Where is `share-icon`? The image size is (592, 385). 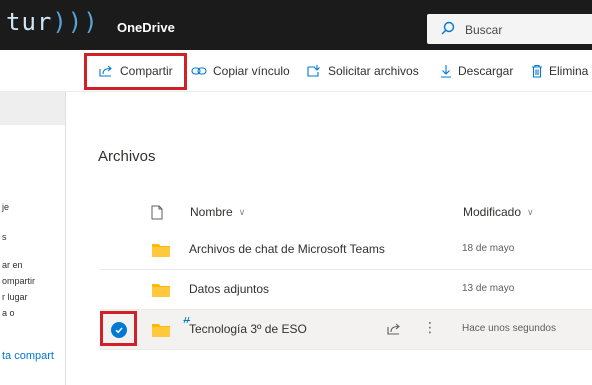
share-icon is located at coordinates (394, 329).